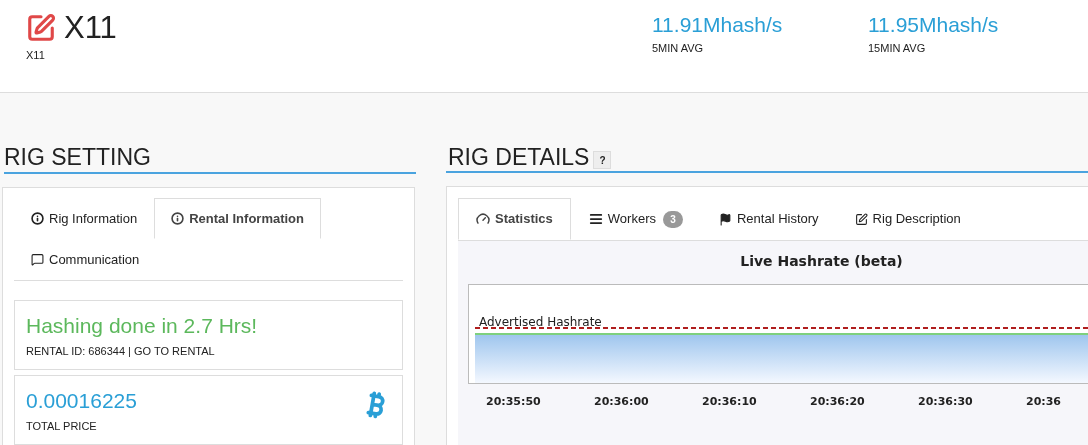  What do you see at coordinates (84, 218) in the screenshot?
I see `tab: Rig Information` at bounding box center [84, 218].